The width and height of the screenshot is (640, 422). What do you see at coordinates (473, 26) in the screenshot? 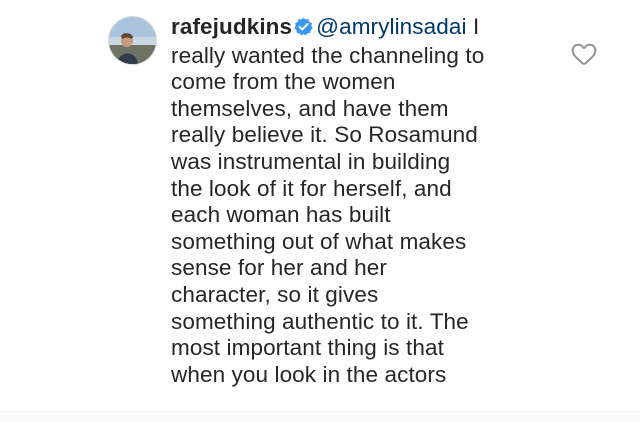
I see `comment-line-0: I` at bounding box center [473, 26].